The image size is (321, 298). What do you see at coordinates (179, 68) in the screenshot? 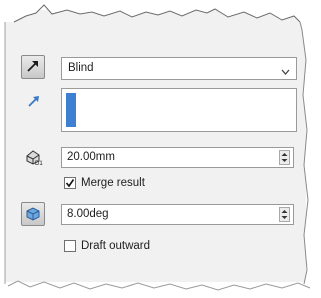
I see `end-condition-dropdown: Blind` at bounding box center [179, 68].